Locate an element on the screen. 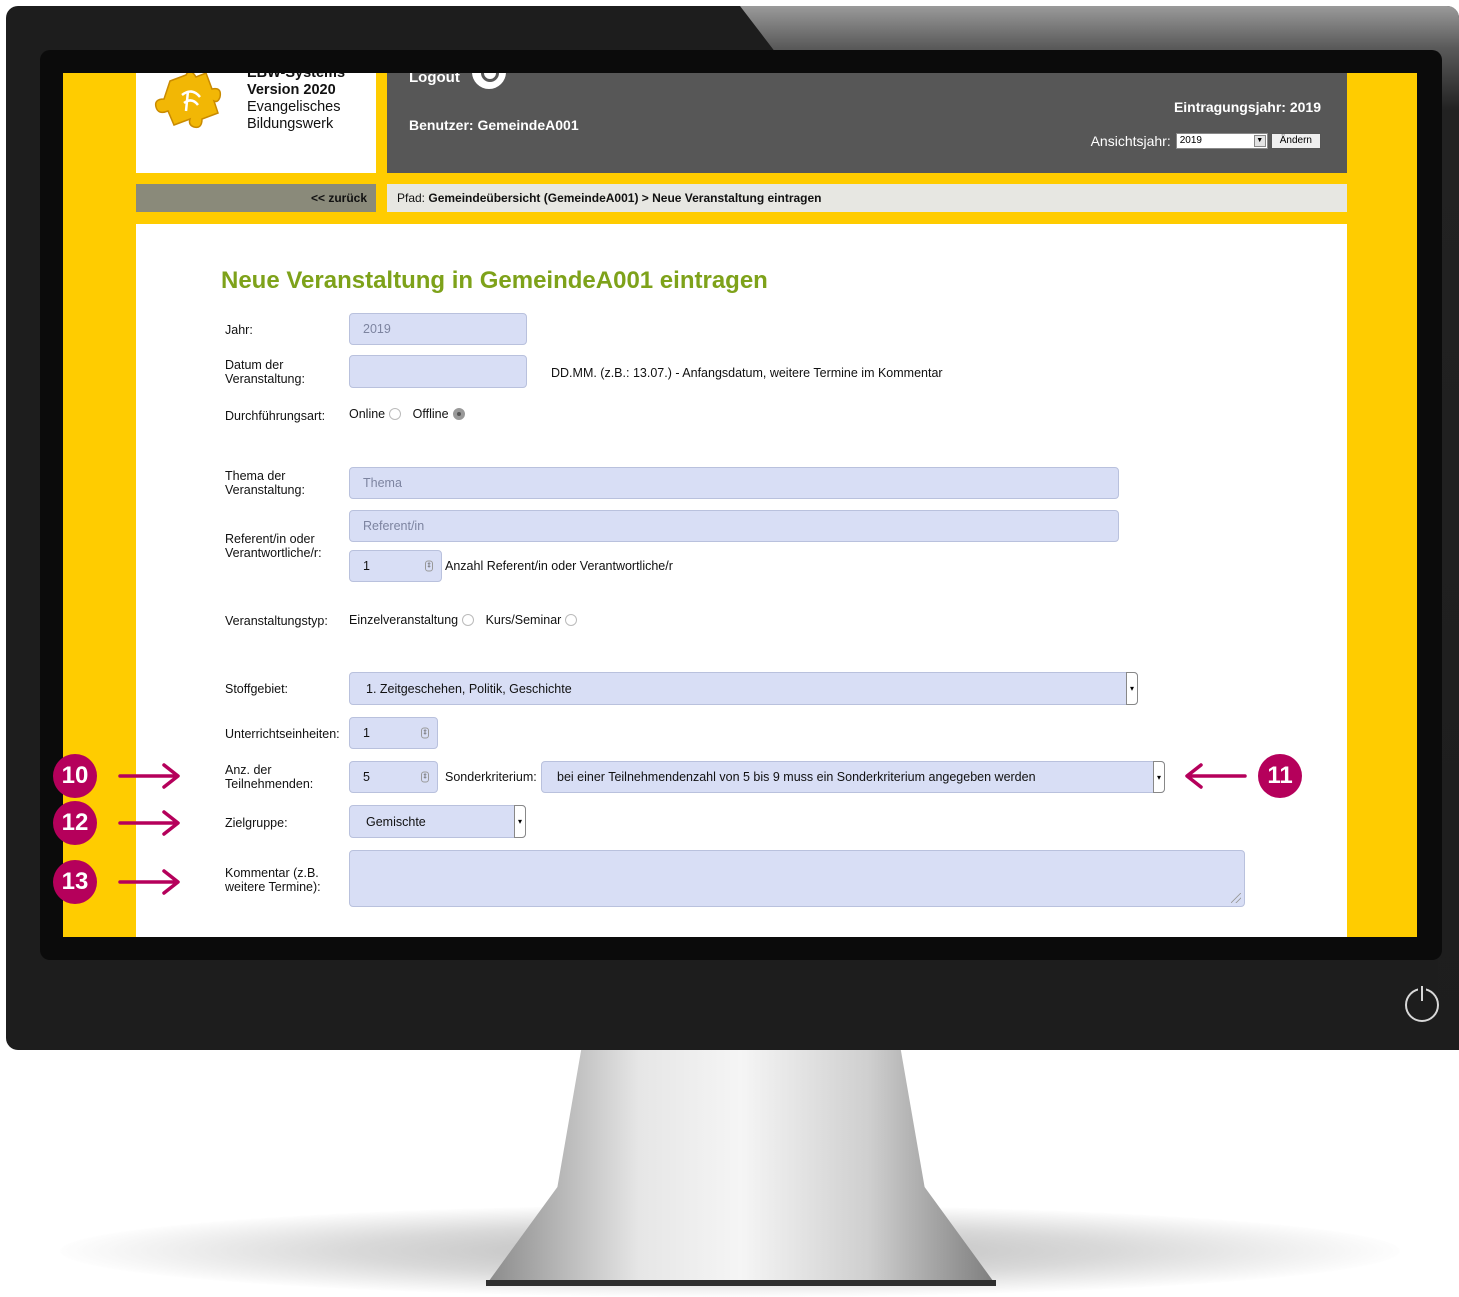 The height and width of the screenshot is (1297, 1459). ue-label: Unterrichtseinheiten: is located at coordinates (282, 734).